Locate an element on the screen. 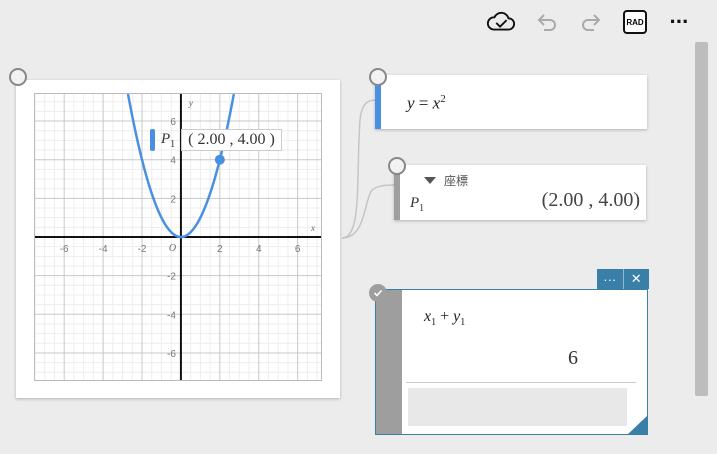 Image resolution: width=717 pixels, height=454 pixels. redo-icon-graphic is located at coordinates (591, 22).